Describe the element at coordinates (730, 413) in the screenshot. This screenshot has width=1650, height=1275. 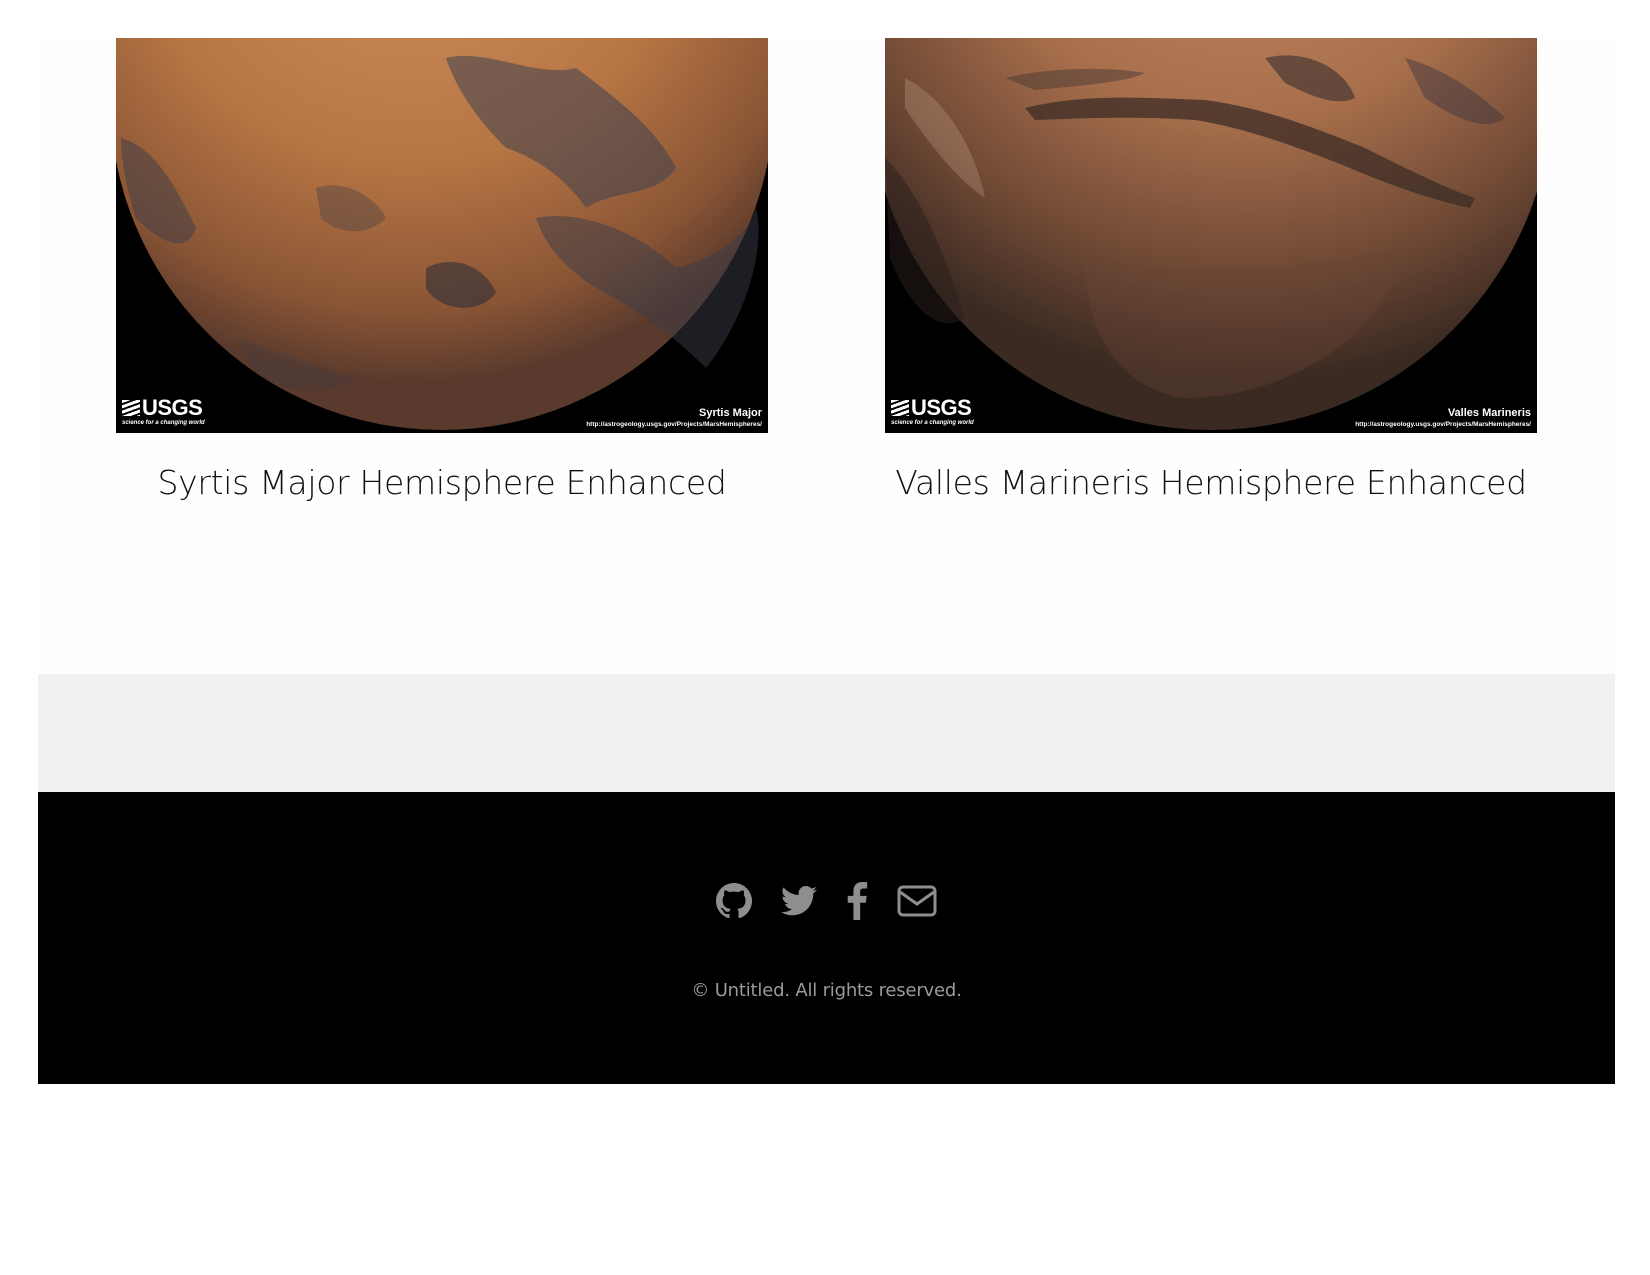
I see `image-label: Syrtis Major` at that location.